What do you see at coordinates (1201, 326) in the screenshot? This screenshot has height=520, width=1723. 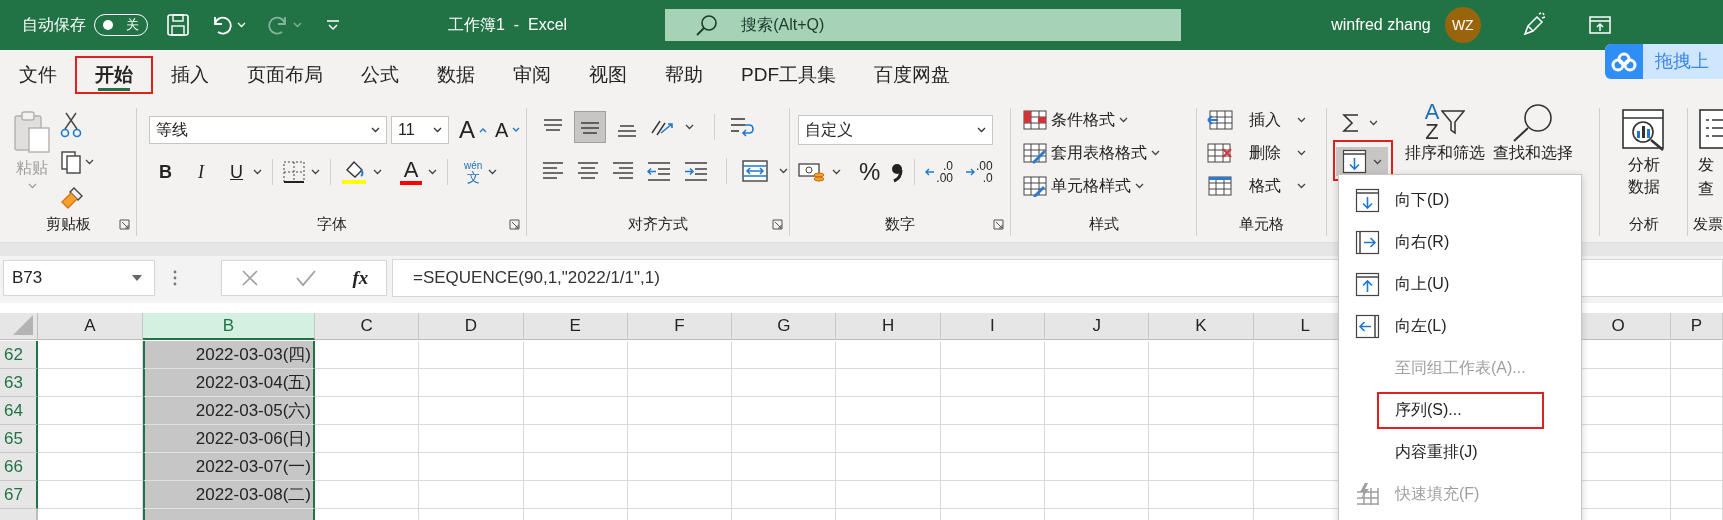 I see `column-header: K` at bounding box center [1201, 326].